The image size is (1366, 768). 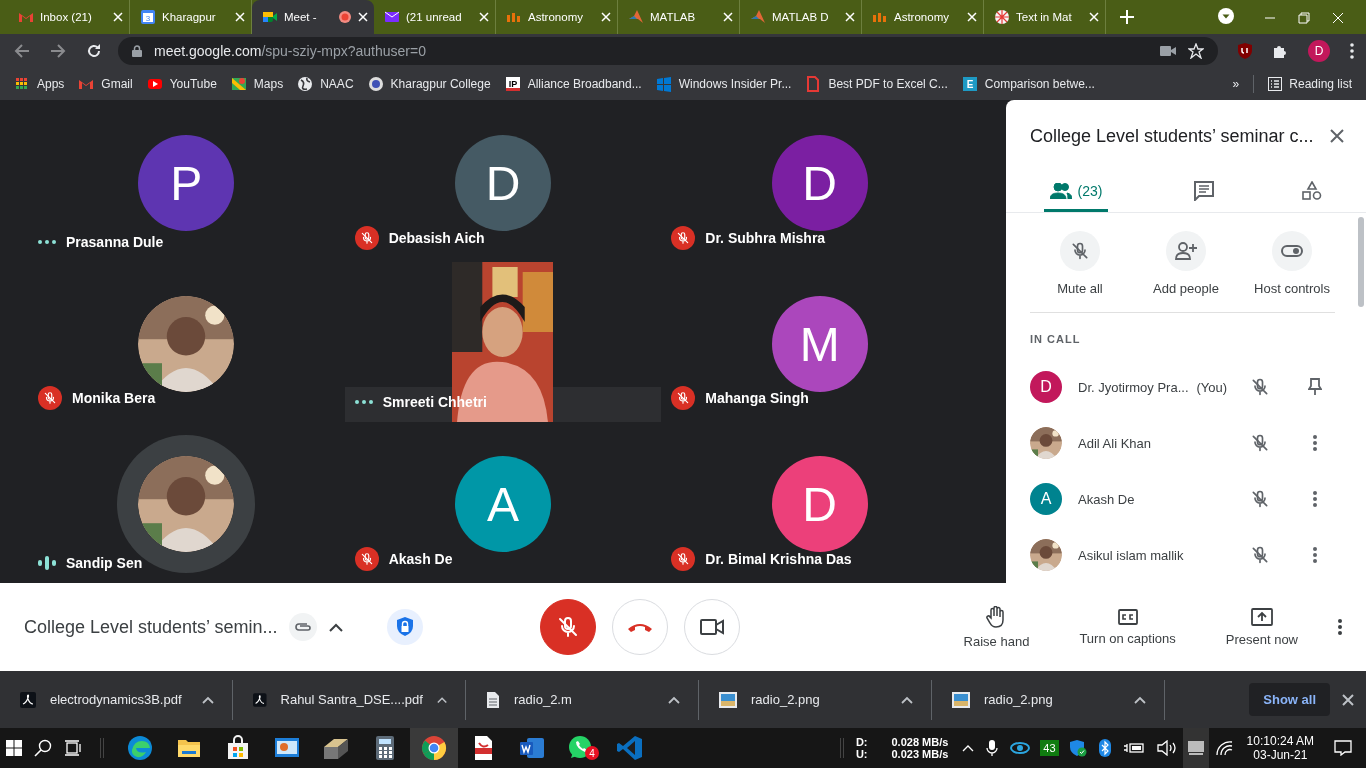 I want to click on leave-call-button, so click(x=640, y=627).